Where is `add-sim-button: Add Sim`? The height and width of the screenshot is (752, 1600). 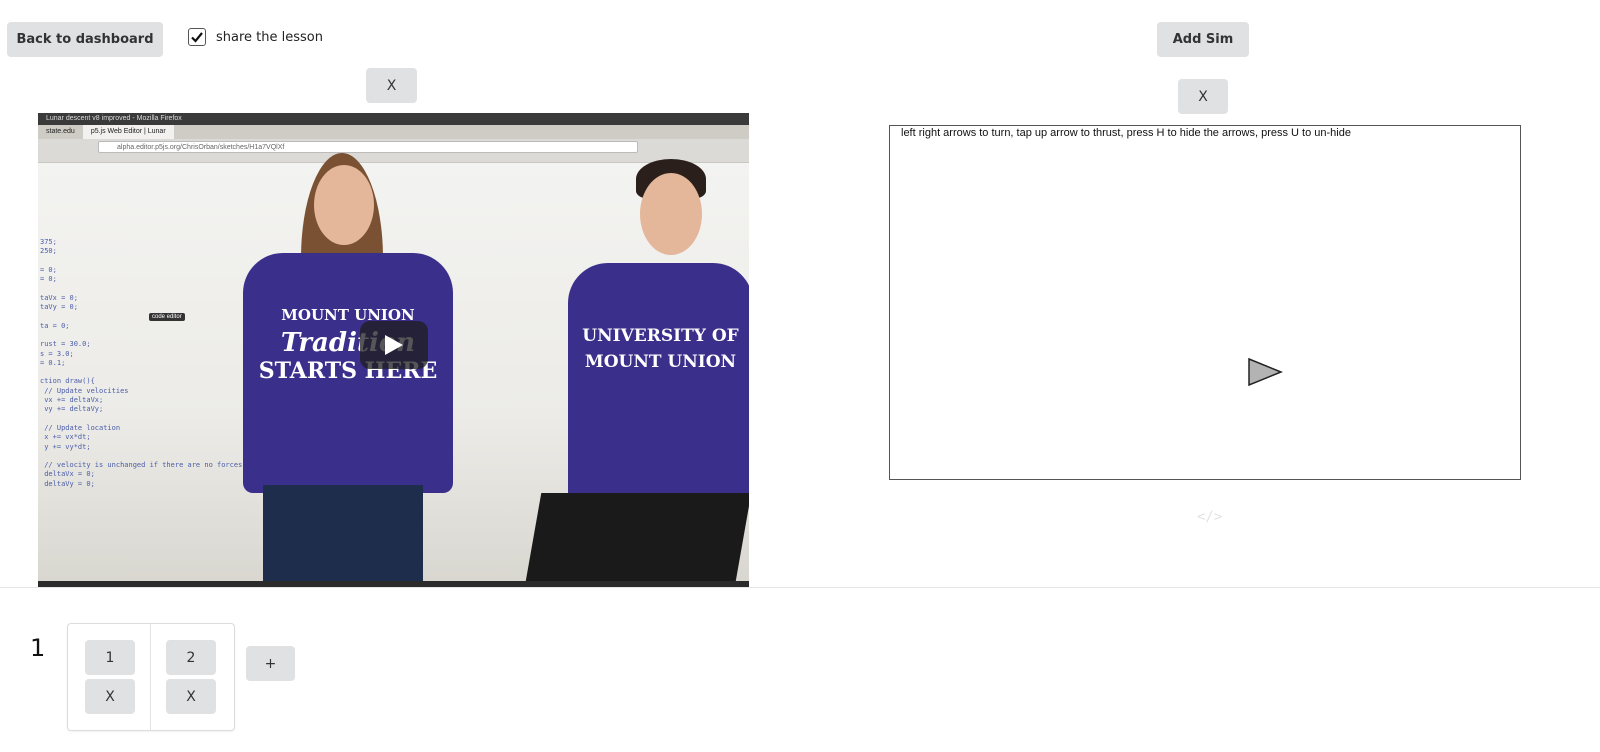
add-sim-button: Add Sim is located at coordinates (1203, 39).